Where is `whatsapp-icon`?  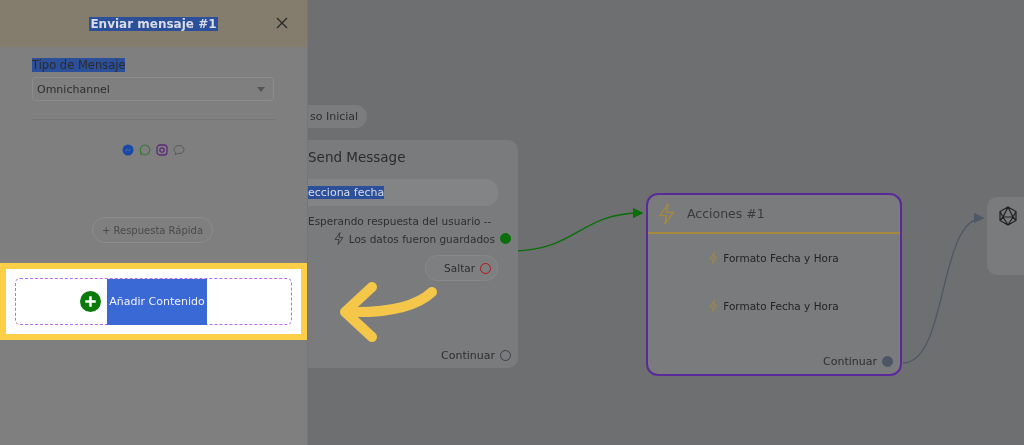
whatsapp-icon is located at coordinates (145, 150).